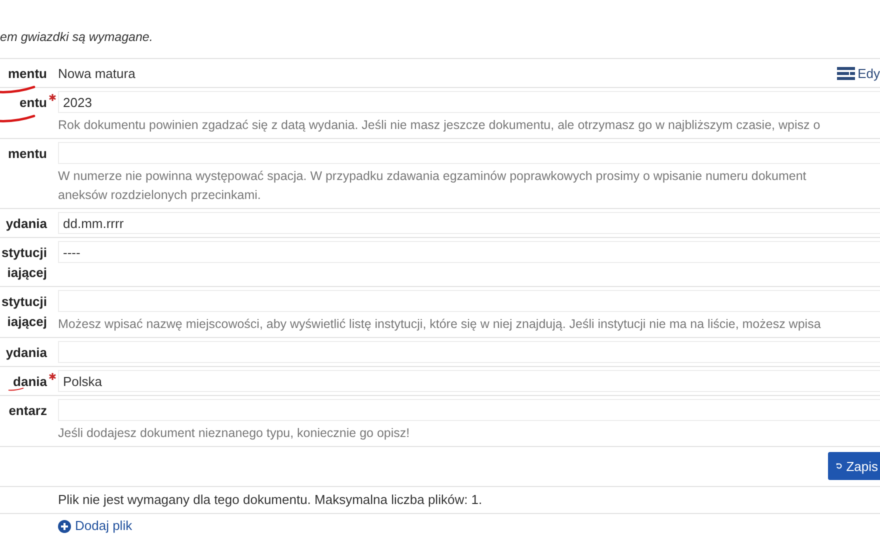 This screenshot has width=880, height=540. Describe the element at coordinates (30, 382) in the screenshot. I see `field-label: dania` at that location.